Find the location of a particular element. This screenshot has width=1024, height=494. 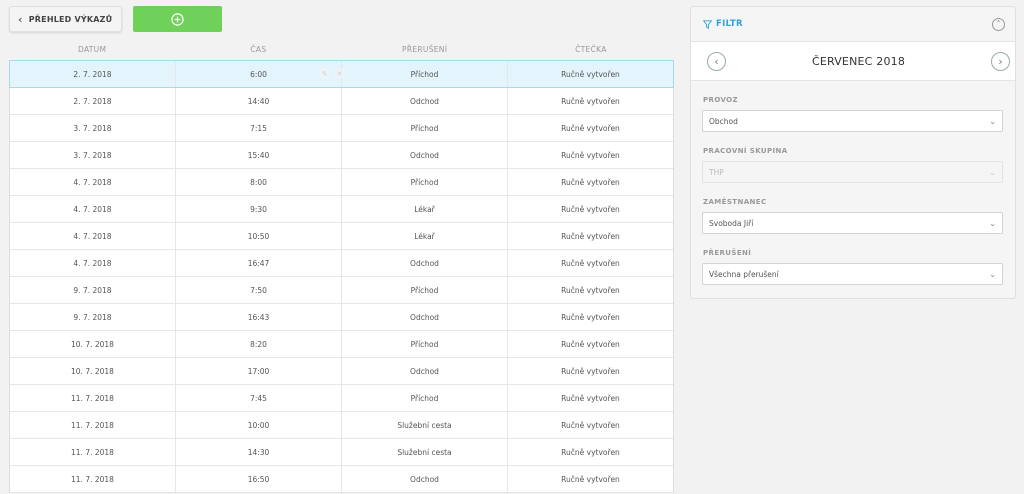

table-row: 11. 7. 2018 7:45 Příchod Ručně vytvořen is located at coordinates (341, 398).